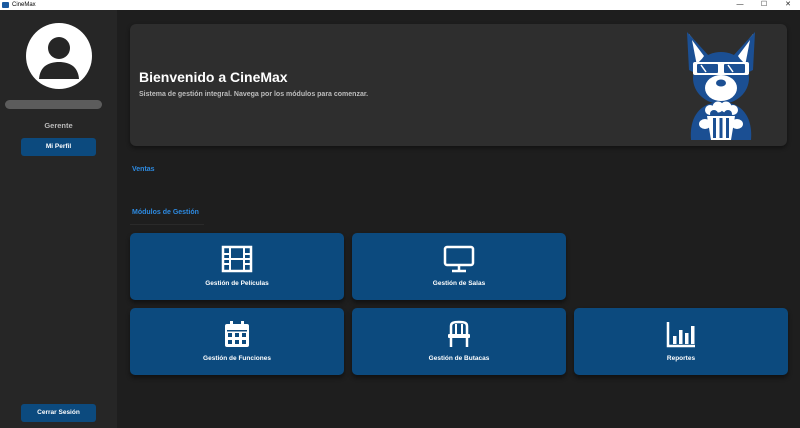 The height and width of the screenshot is (428, 800). Describe the element at coordinates (237, 334) in the screenshot. I see `calendar-icon` at that location.